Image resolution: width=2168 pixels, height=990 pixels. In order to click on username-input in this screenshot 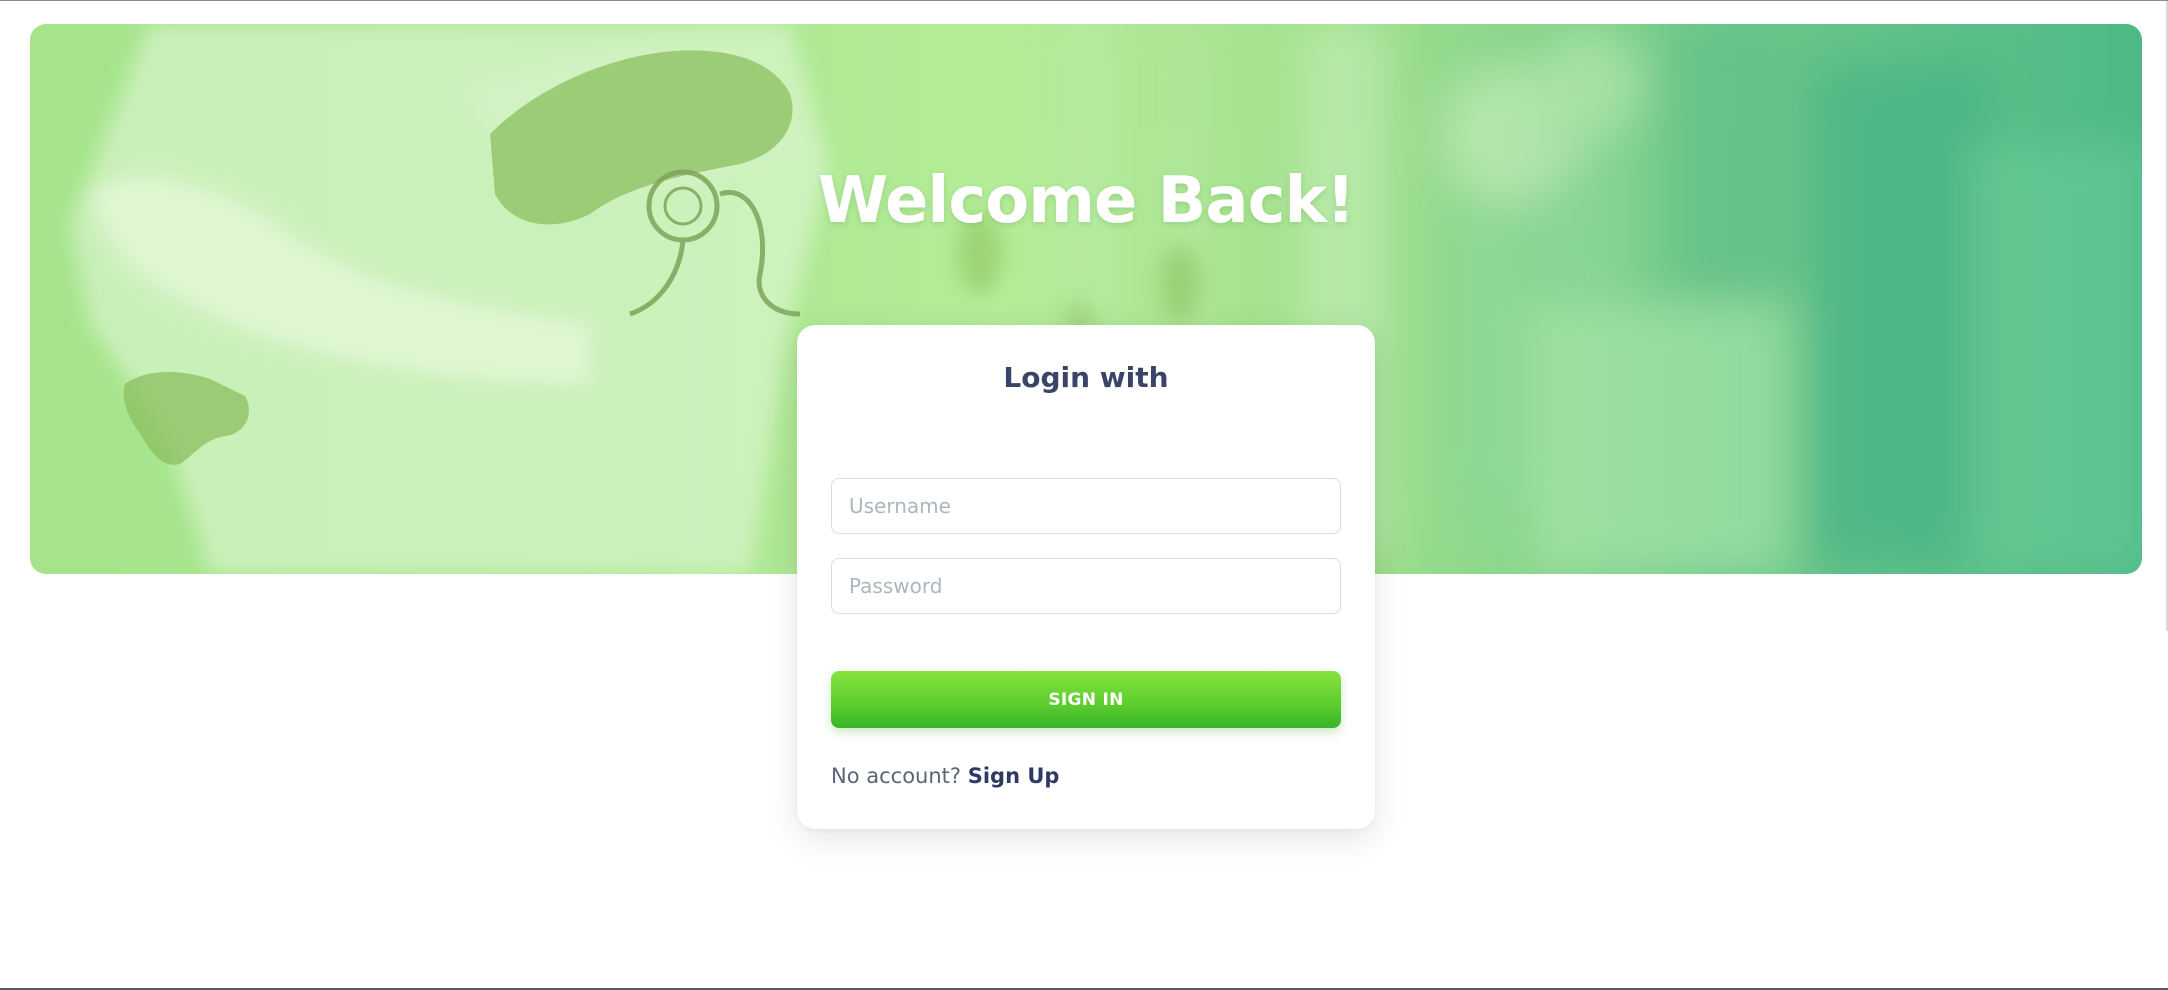, I will do `click(1086, 506)`.